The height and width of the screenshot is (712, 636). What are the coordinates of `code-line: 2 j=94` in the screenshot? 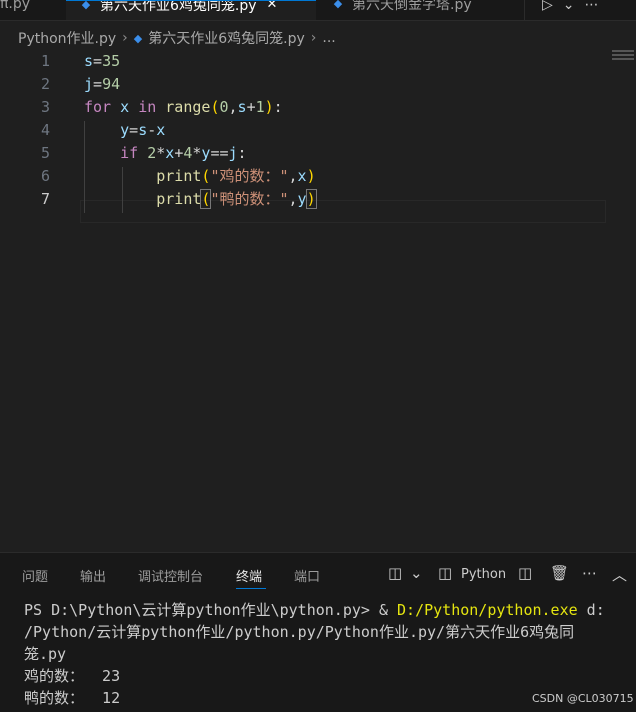 It's located at (318, 84).